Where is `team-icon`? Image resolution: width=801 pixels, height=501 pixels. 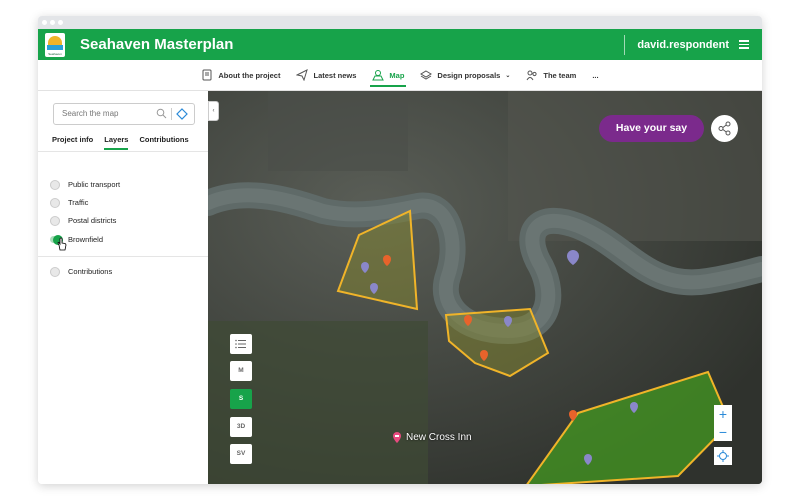
team-icon is located at coordinates (531, 75).